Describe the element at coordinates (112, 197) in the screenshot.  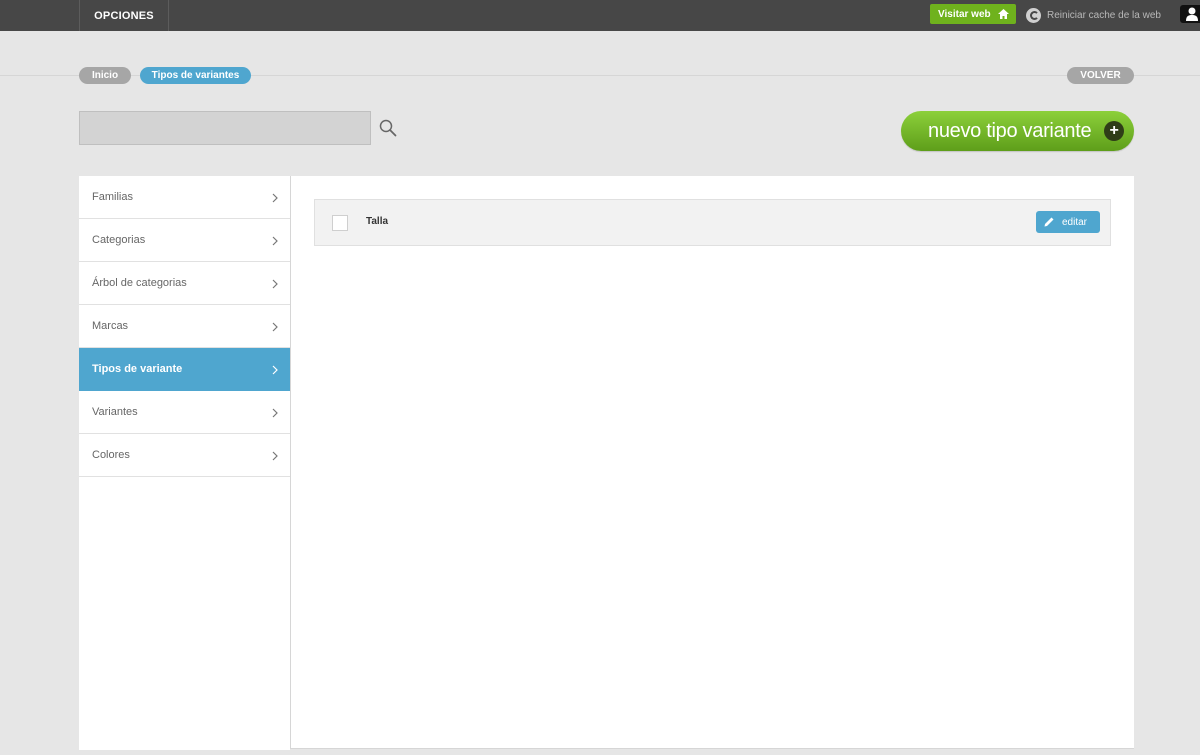
I see `sidebar-item-label: Familias` at that location.